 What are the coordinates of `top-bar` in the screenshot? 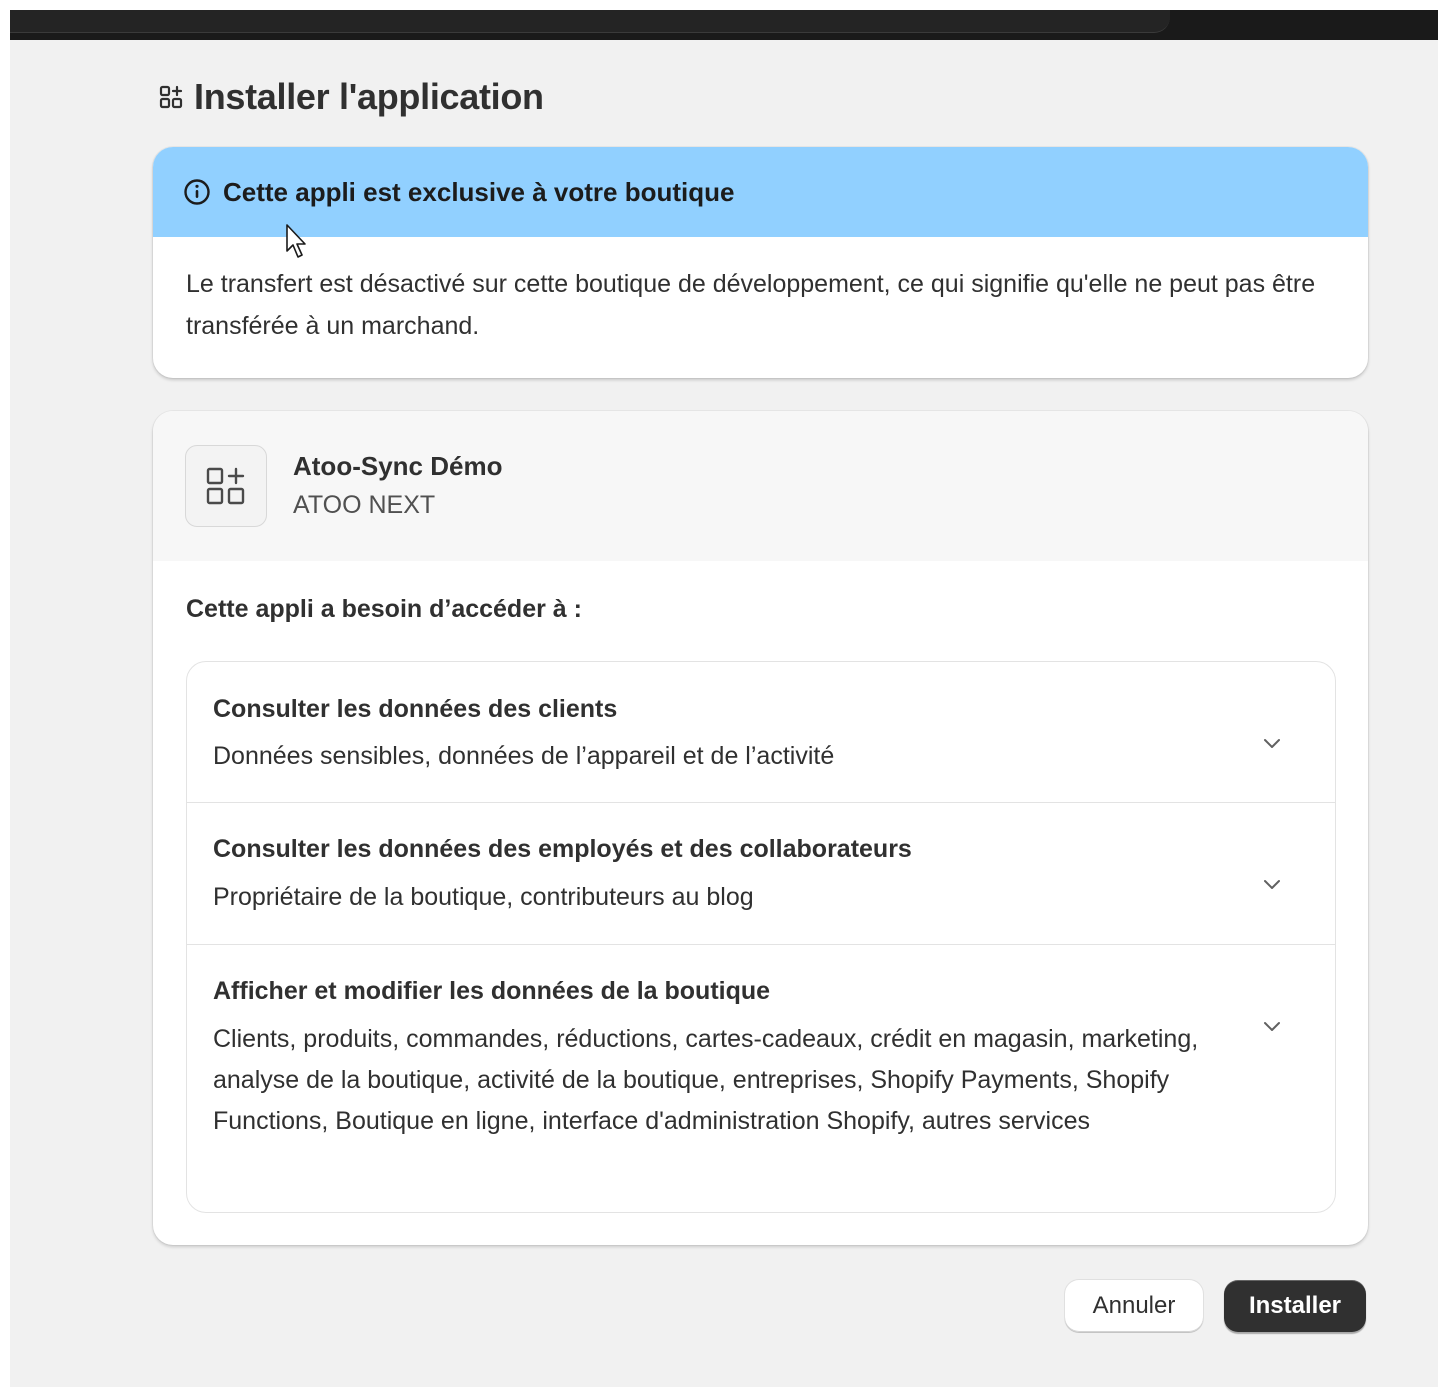 It's located at (724, 25).